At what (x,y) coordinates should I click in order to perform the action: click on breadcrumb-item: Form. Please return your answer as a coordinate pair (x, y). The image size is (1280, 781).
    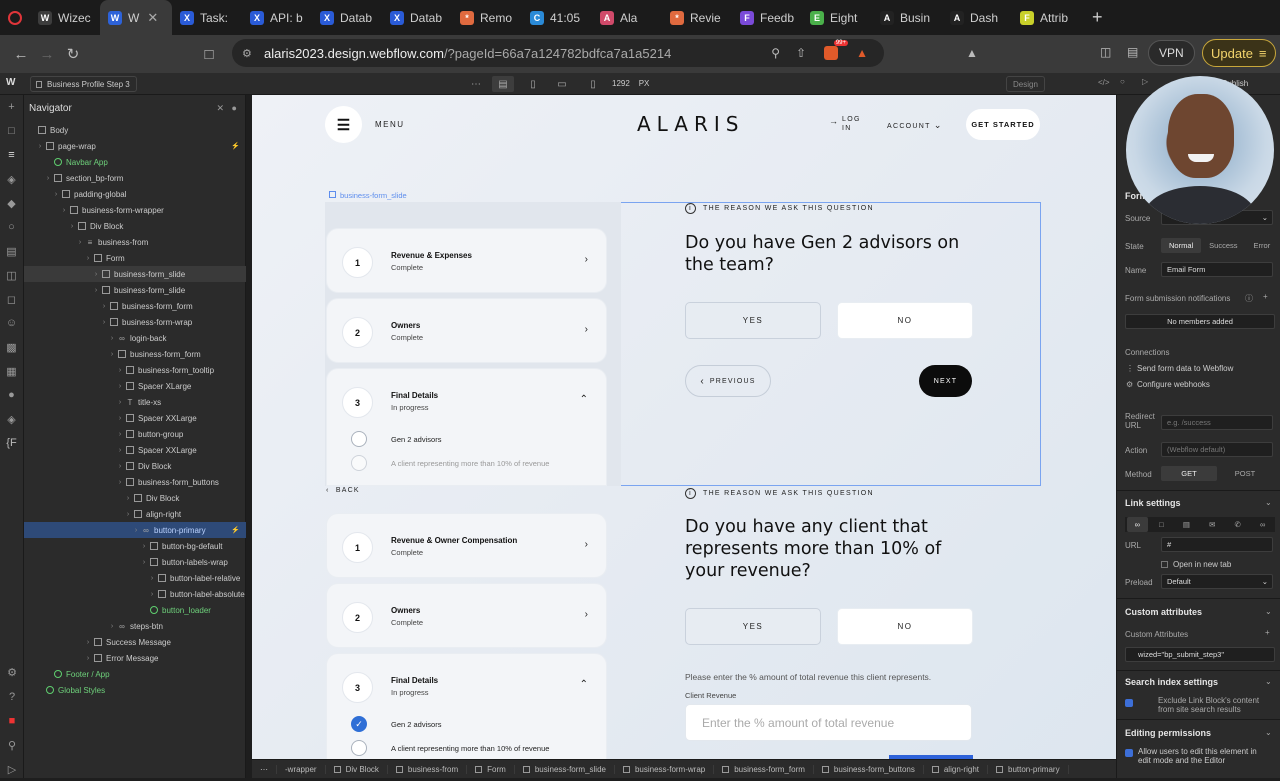
    Looking at the image, I should click on (491, 769).